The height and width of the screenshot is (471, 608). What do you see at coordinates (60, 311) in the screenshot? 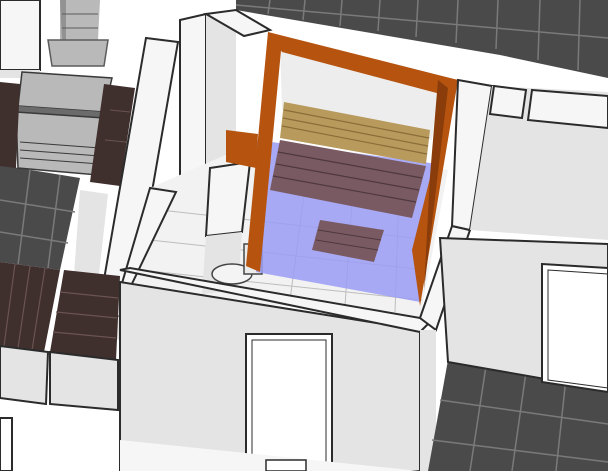
I see `wooden-deck` at bounding box center [60, 311].